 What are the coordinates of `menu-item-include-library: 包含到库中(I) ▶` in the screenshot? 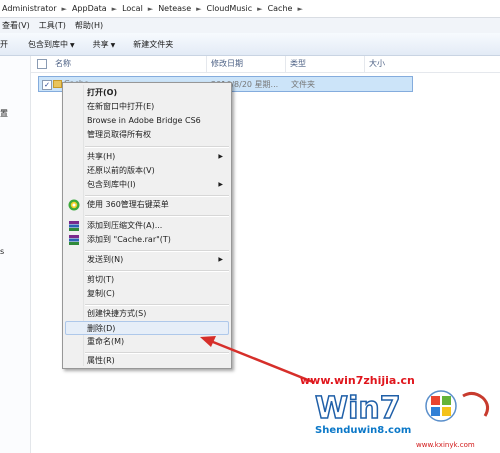 It's located at (147, 185).